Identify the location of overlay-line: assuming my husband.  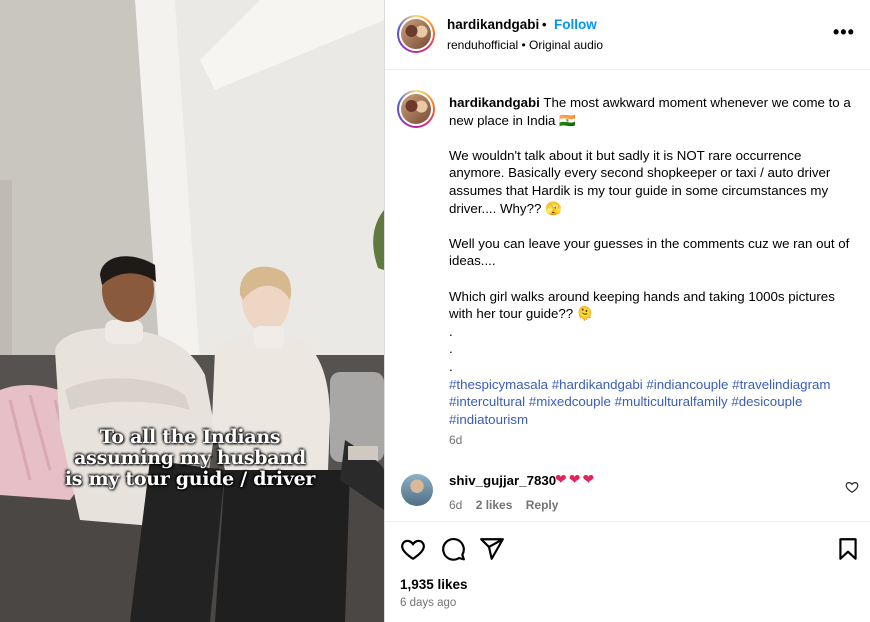
(190, 458).